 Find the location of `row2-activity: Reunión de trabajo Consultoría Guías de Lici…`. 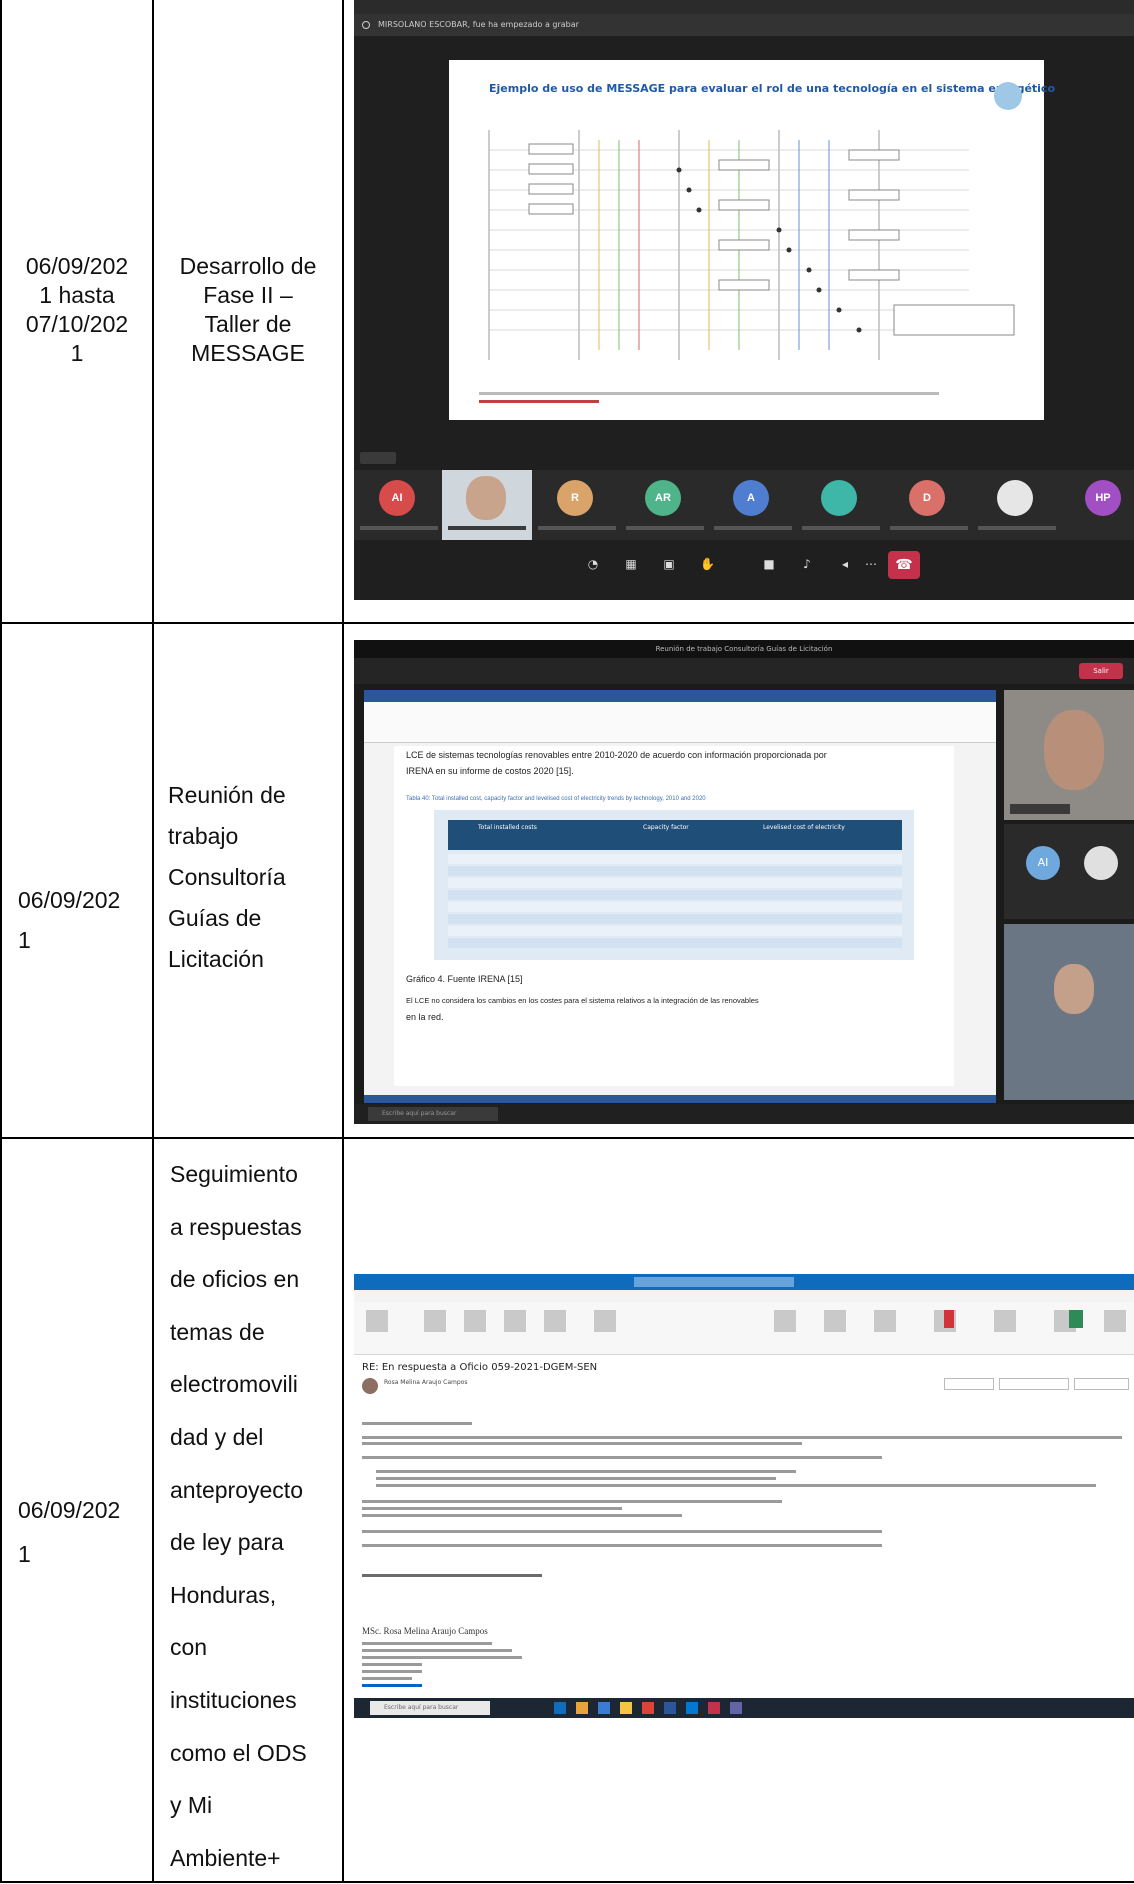

row2-activity: Reunión de trabajo Consultoría Guías de Lici… is located at coordinates (227, 877).